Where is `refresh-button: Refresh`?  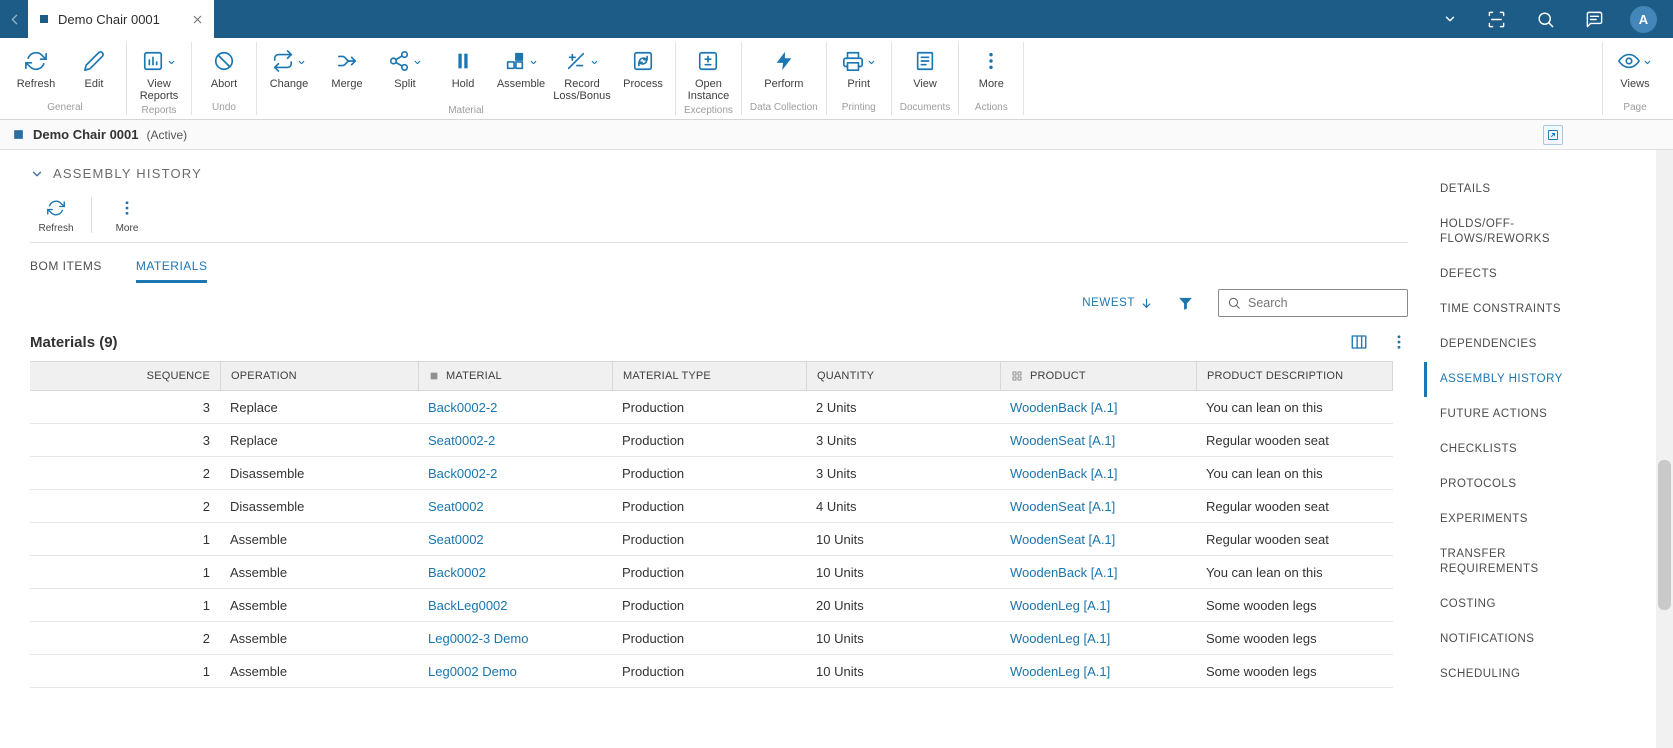
refresh-button: Refresh is located at coordinates (36, 70).